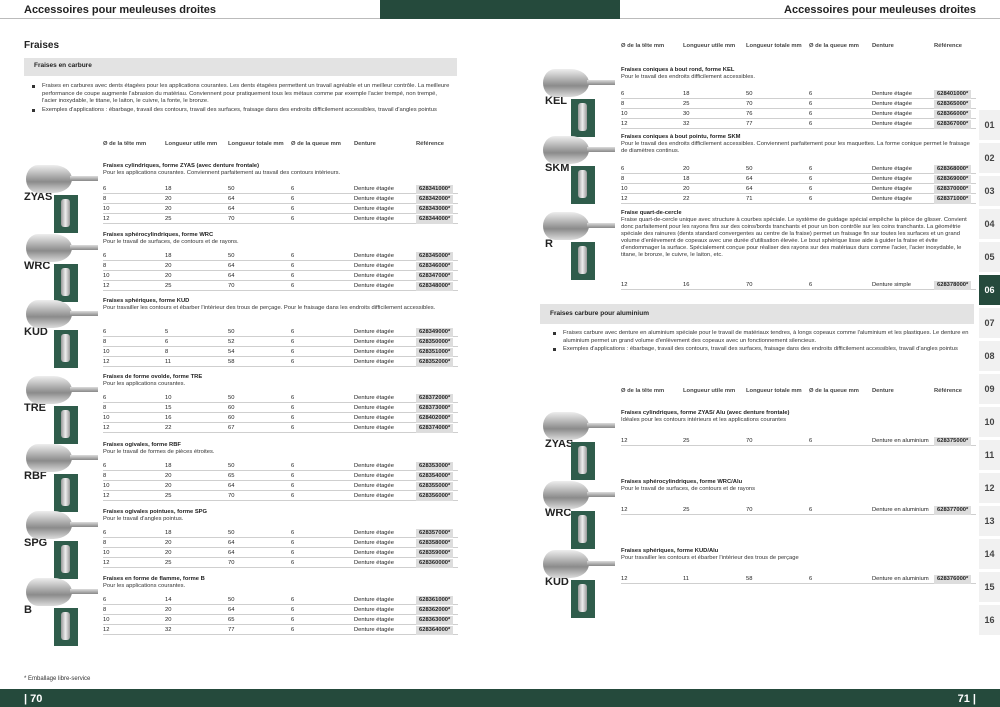  I want to click on cell: 25, so click(168, 219).